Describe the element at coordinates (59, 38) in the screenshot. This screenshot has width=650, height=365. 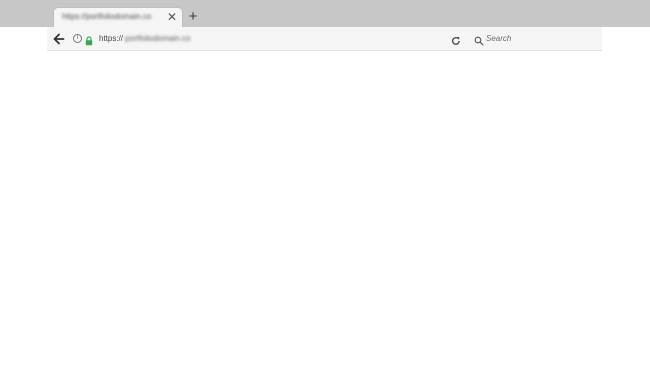
I see `back-arrow-icon` at that location.